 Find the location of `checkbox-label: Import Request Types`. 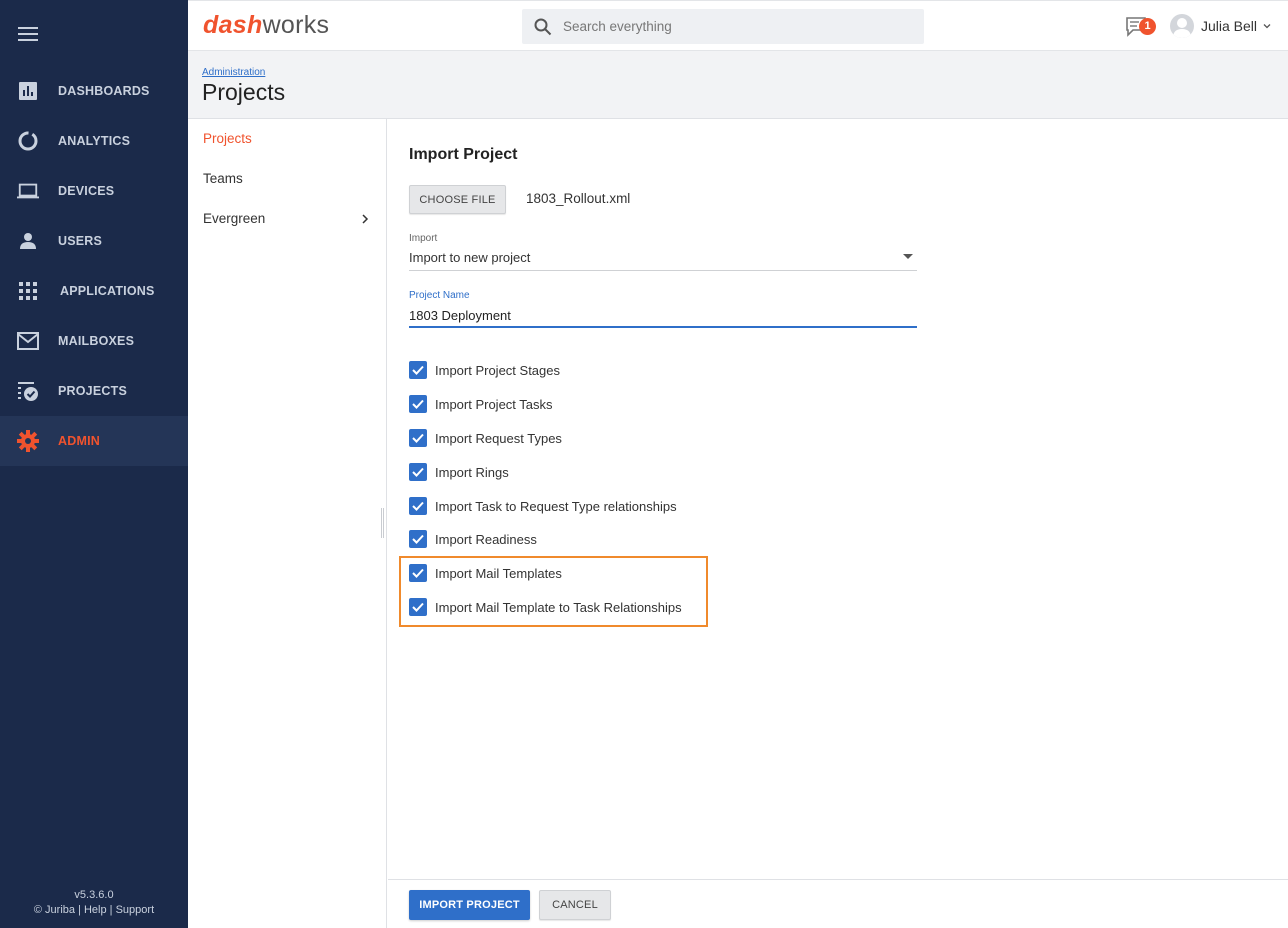

checkbox-label: Import Request Types is located at coordinates (498, 438).